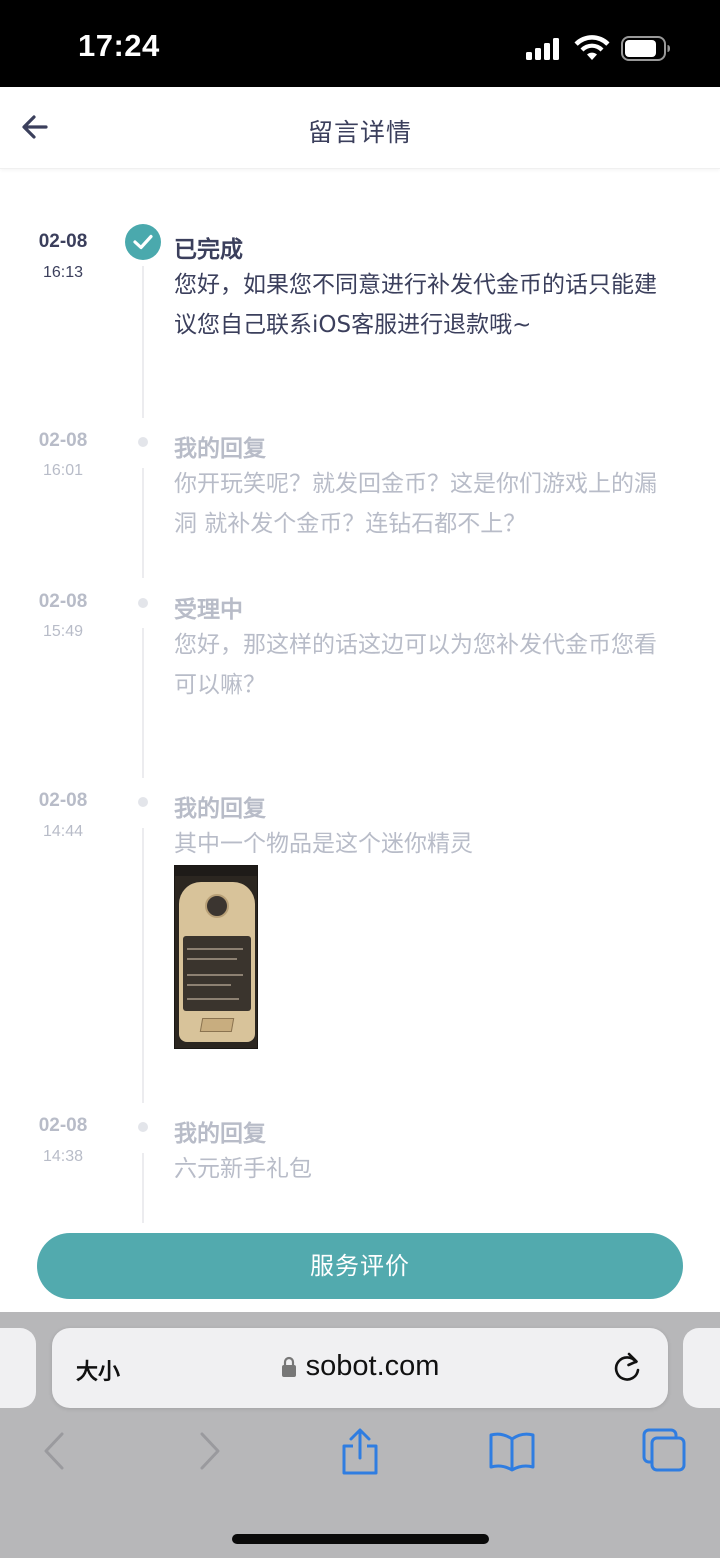 The image size is (720, 1558). I want to click on thumbnail-button, so click(217, 1025).